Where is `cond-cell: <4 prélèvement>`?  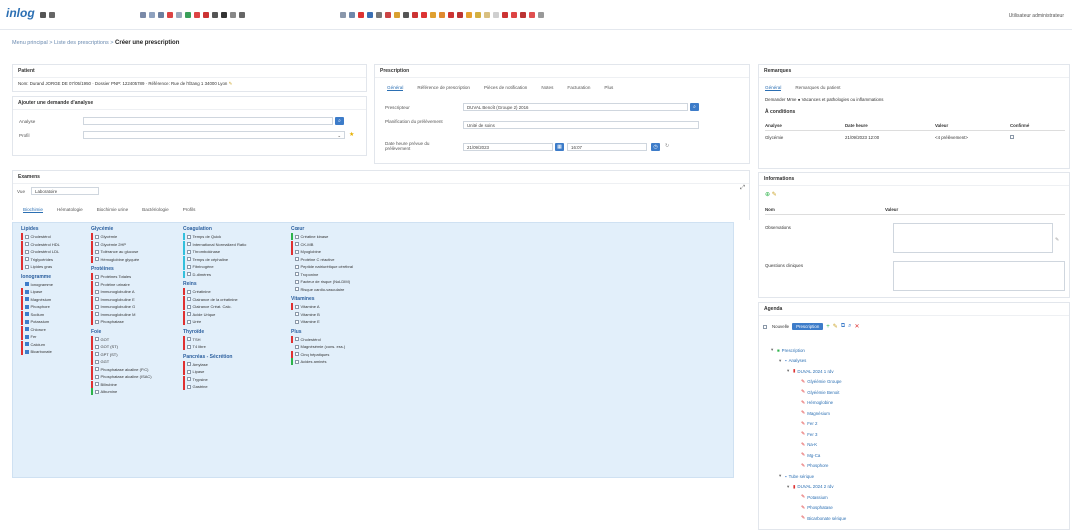
cond-cell: <4 prélèvement> is located at coordinates (972, 137).